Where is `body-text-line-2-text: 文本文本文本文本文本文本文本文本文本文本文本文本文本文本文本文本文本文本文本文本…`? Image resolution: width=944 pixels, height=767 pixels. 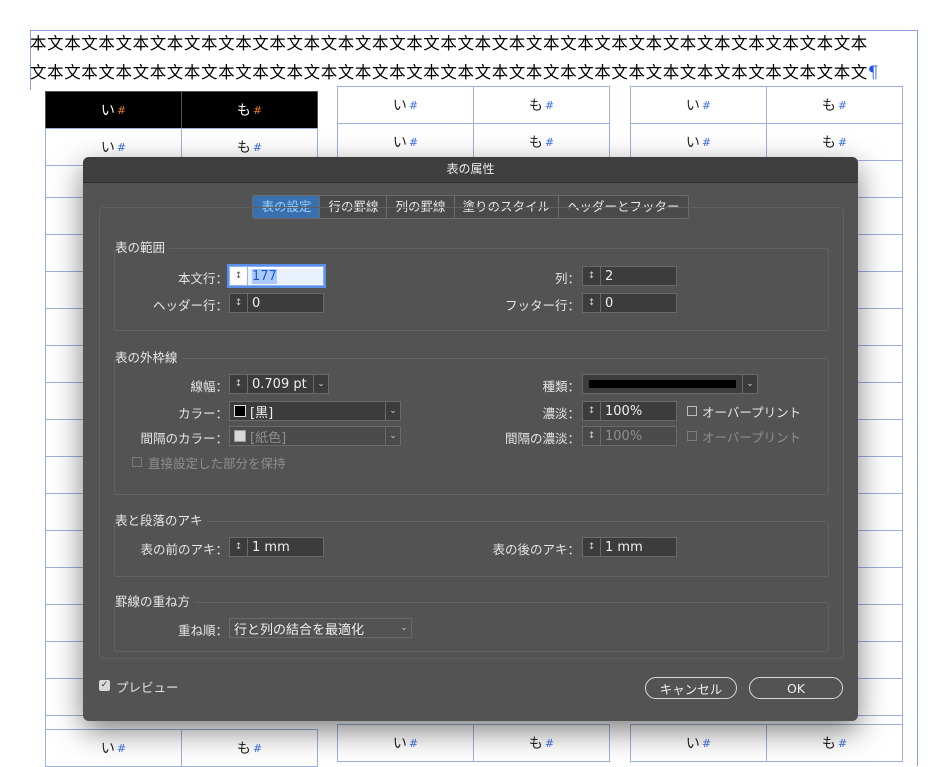
body-text-line-2-text: 文本文本文本文本文本文本文本文本文本文本文本文本文本文本文本文本文本文本文本文本… is located at coordinates (449, 72).